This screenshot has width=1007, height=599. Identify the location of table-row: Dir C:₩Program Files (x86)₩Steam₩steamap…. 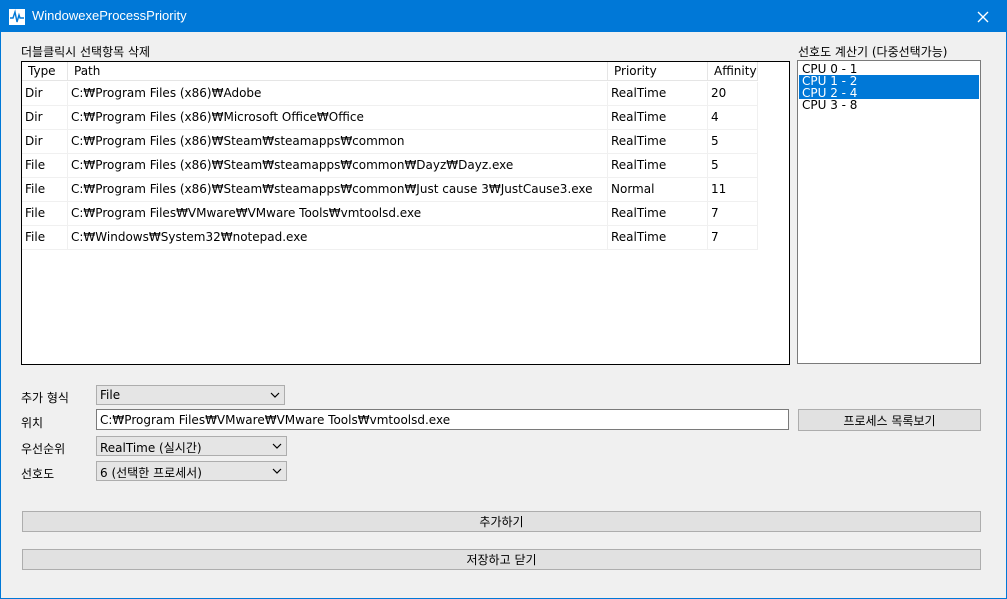
(390, 142).